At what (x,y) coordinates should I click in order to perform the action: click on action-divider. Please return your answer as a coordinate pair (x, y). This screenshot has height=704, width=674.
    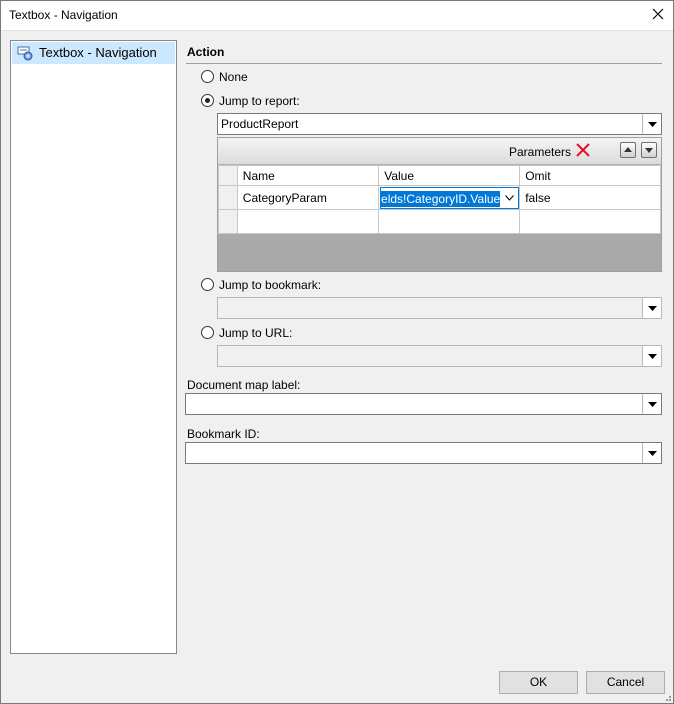
    Looking at the image, I should click on (424, 63).